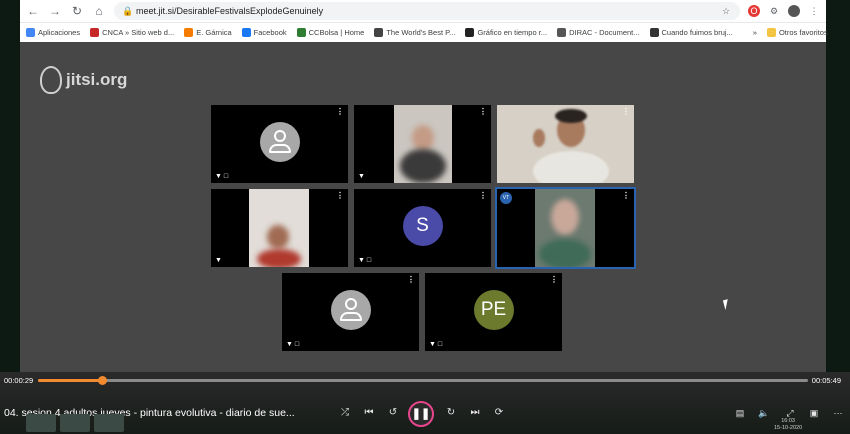 The height and width of the screenshot is (434, 850). What do you see at coordinates (451, 413) in the screenshot?
I see `forward-30-icon: ↻` at bounding box center [451, 413].